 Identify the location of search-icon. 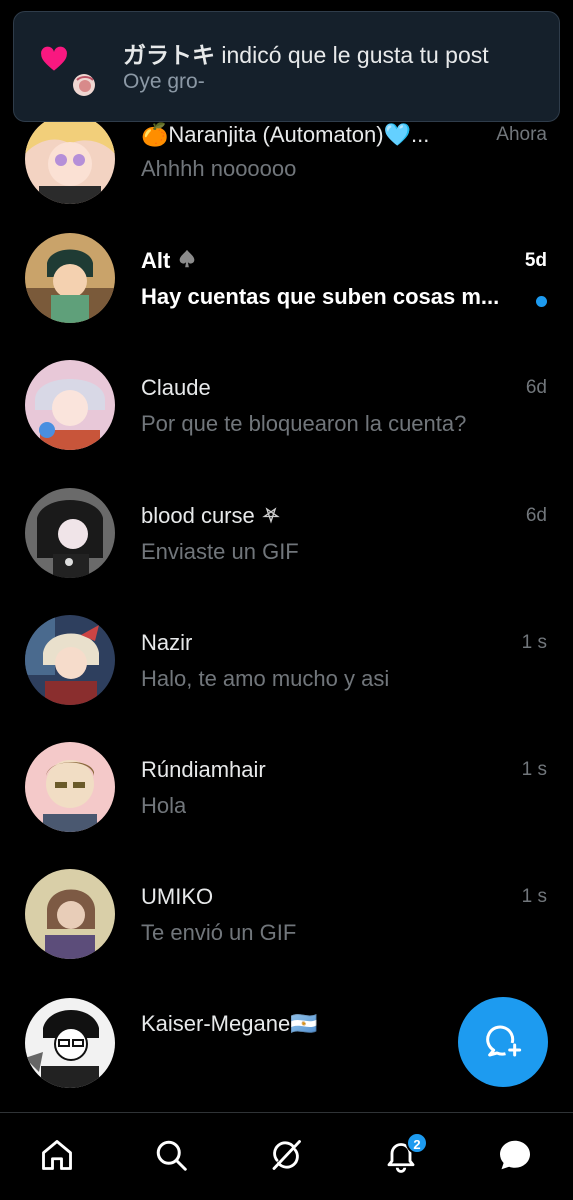
(171, 1157).